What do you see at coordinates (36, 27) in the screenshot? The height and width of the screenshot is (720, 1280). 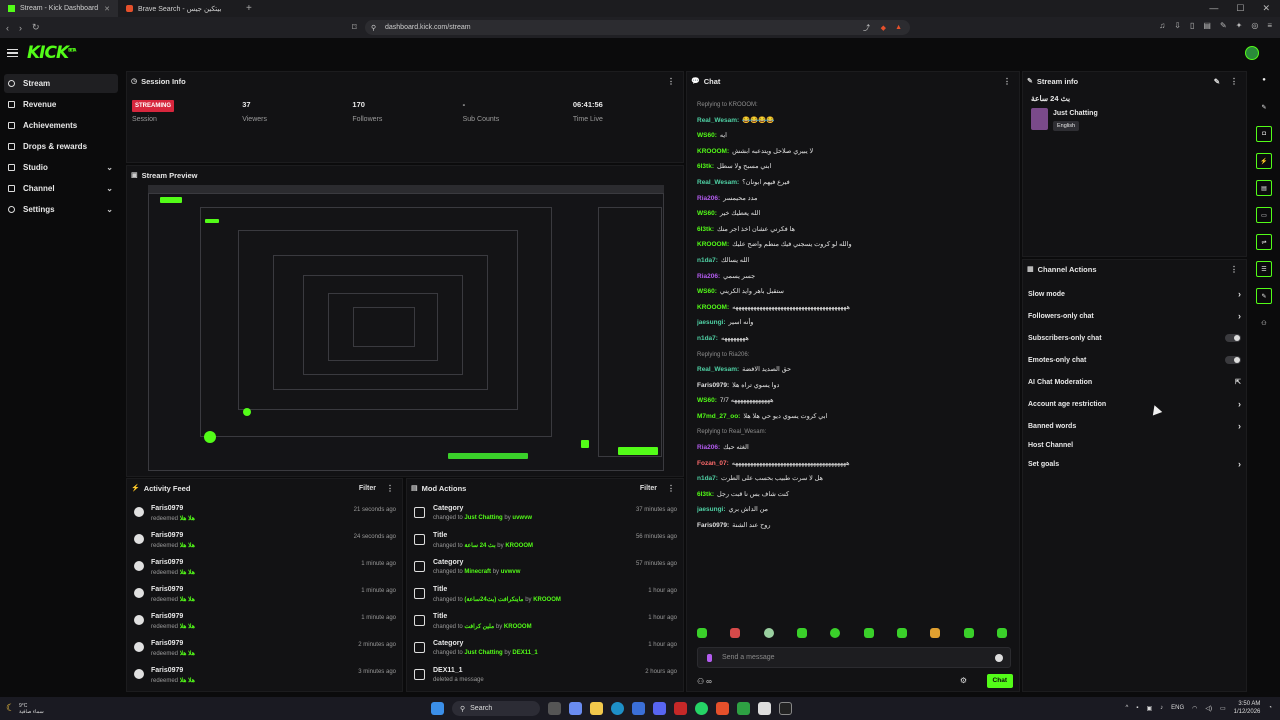 I see `reload-icon: ↻` at bounding box center [36, 27].